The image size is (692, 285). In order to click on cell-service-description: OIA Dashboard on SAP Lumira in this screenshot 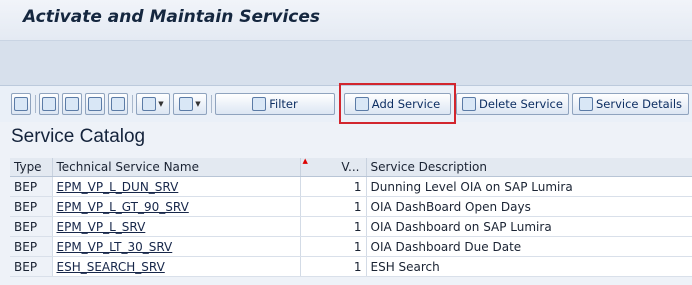, I will do `click(529, 226)`.